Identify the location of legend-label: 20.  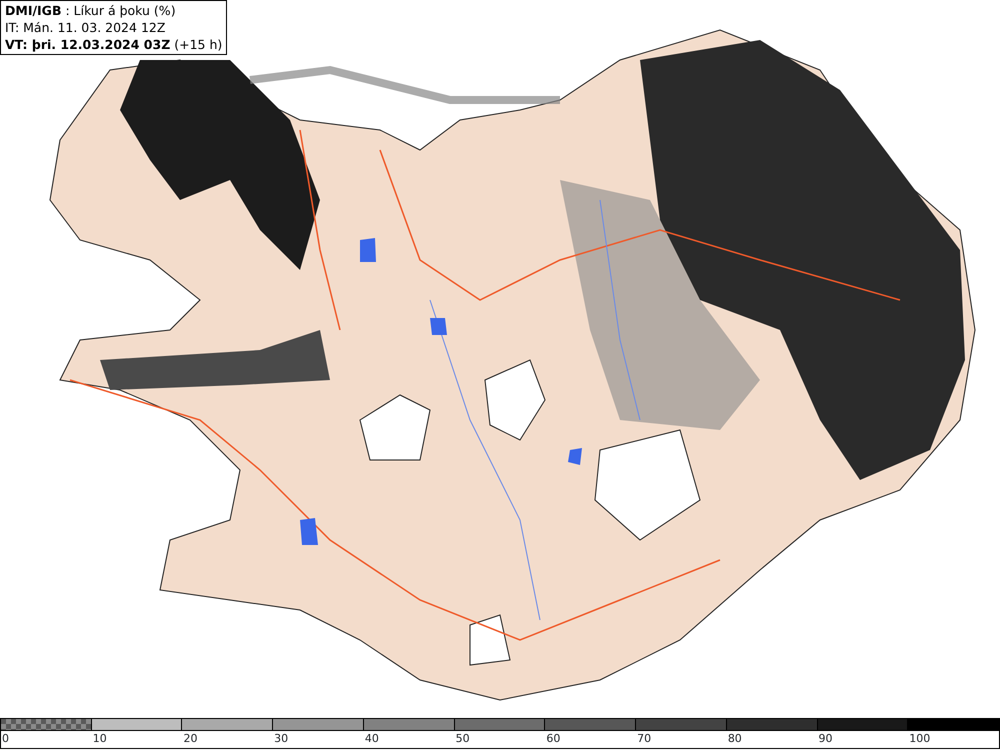
(190, 738).